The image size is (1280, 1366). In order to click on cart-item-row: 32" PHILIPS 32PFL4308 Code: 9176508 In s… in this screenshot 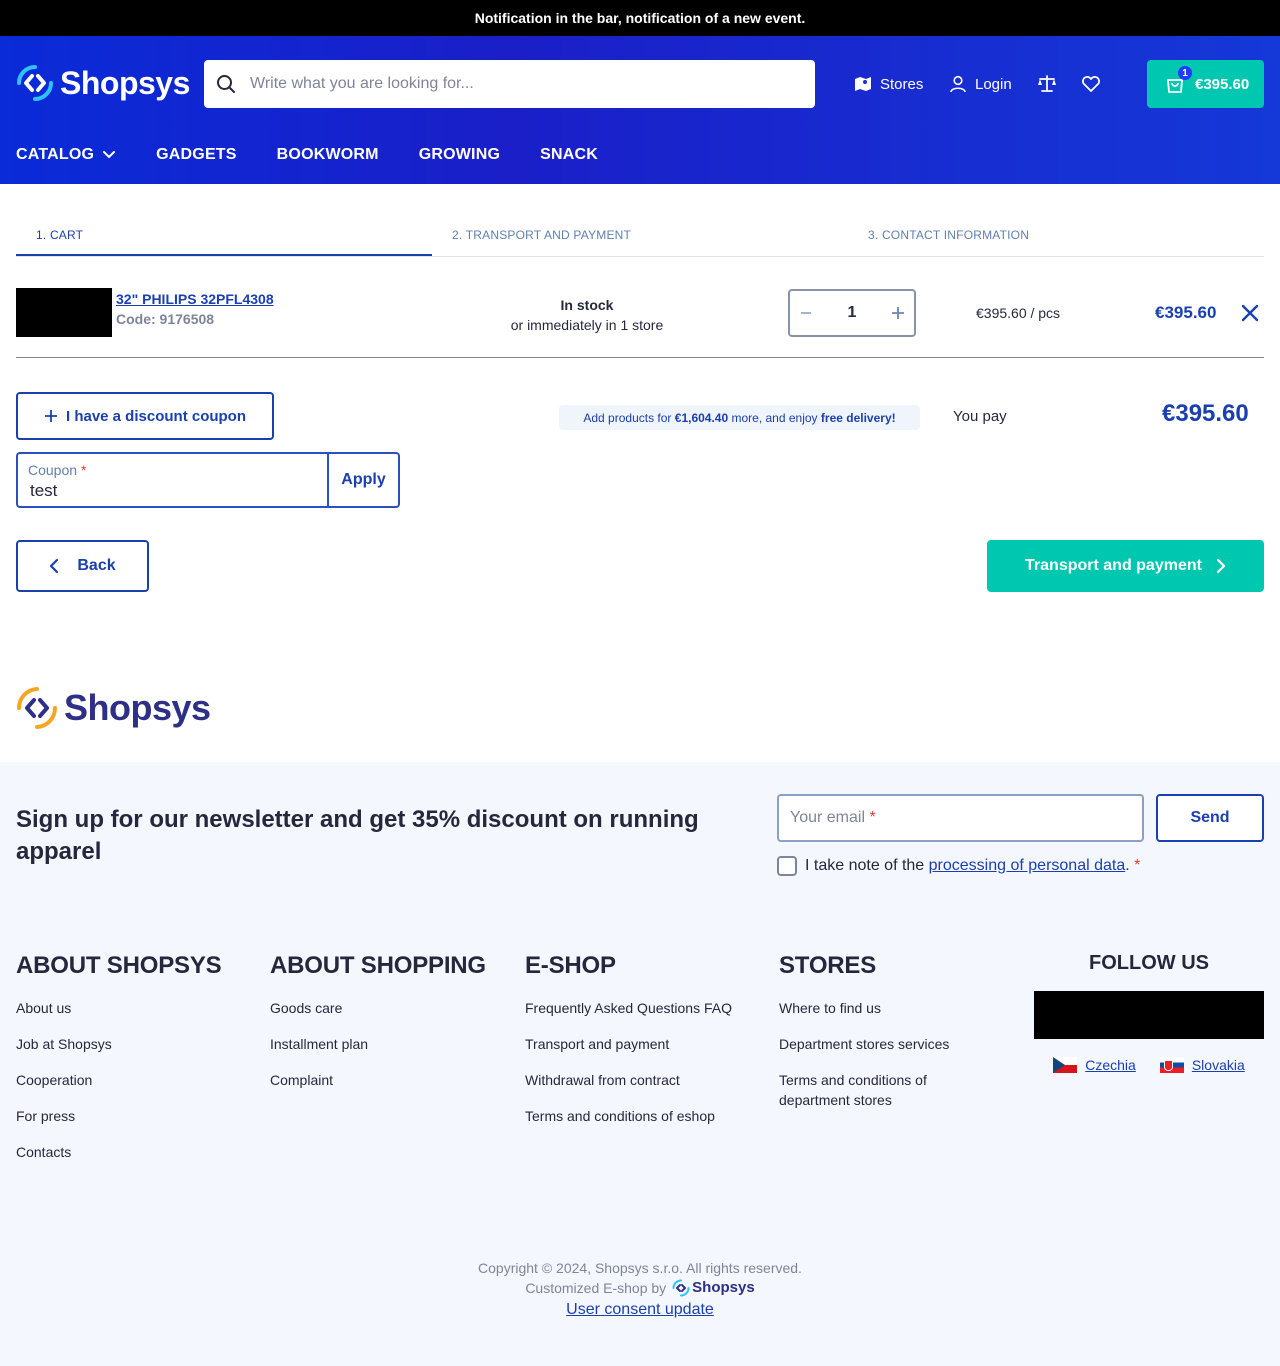, I will do `click(640, 323)`.